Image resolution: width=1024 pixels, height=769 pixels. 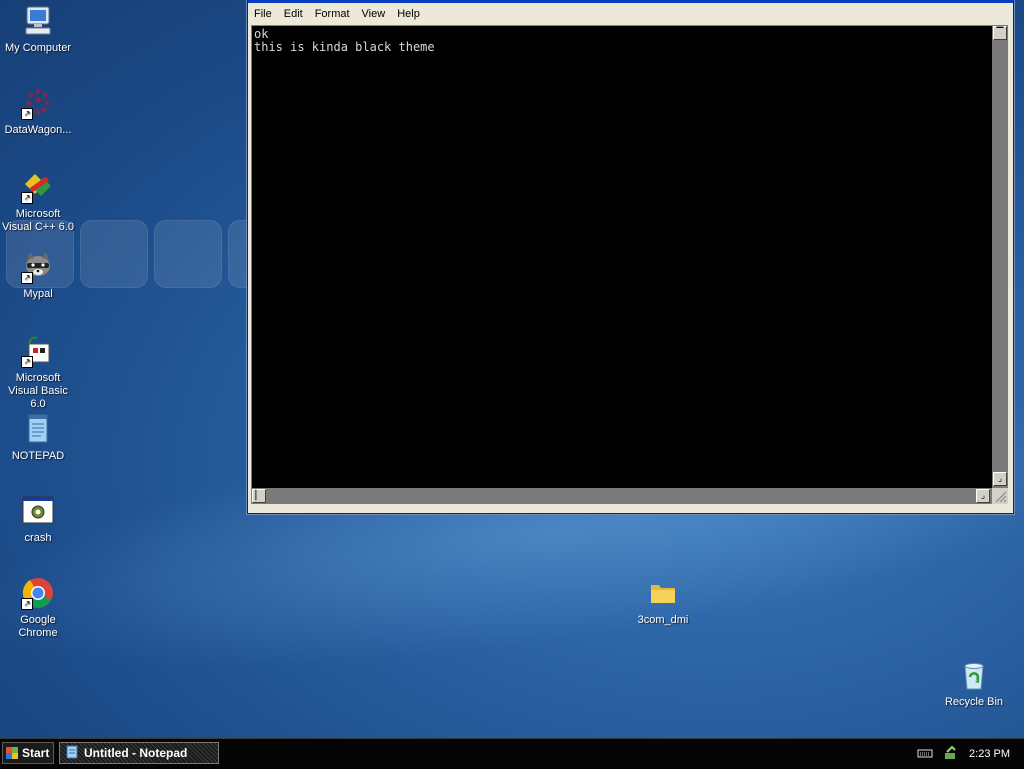 I want to click on chrome-icon: ↗, so click(x=38, y=593).